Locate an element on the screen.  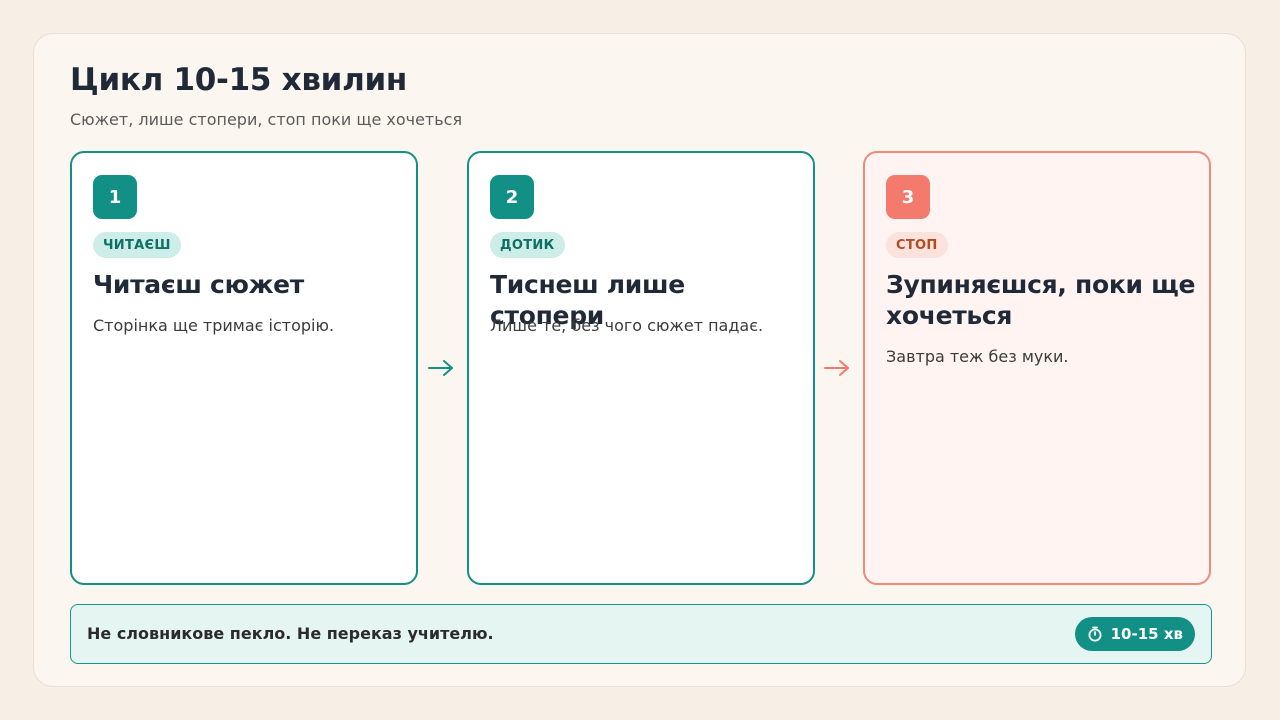
step-number-badge: 3 is located at coordinates (908, 197).